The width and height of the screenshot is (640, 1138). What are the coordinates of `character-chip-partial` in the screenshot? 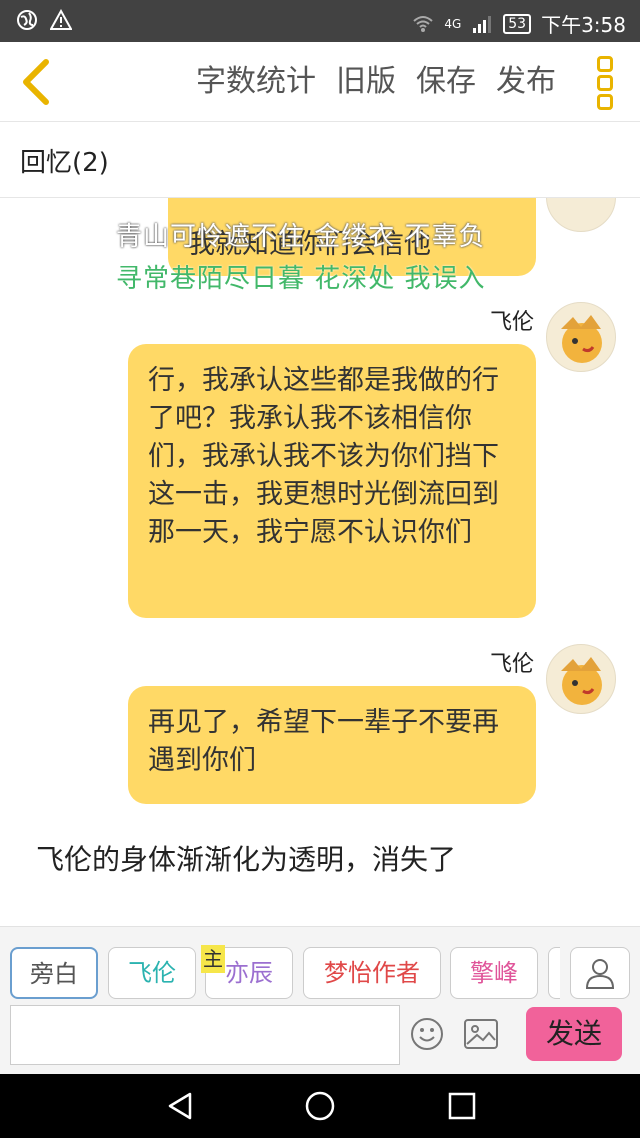 It's located at (554, 973).